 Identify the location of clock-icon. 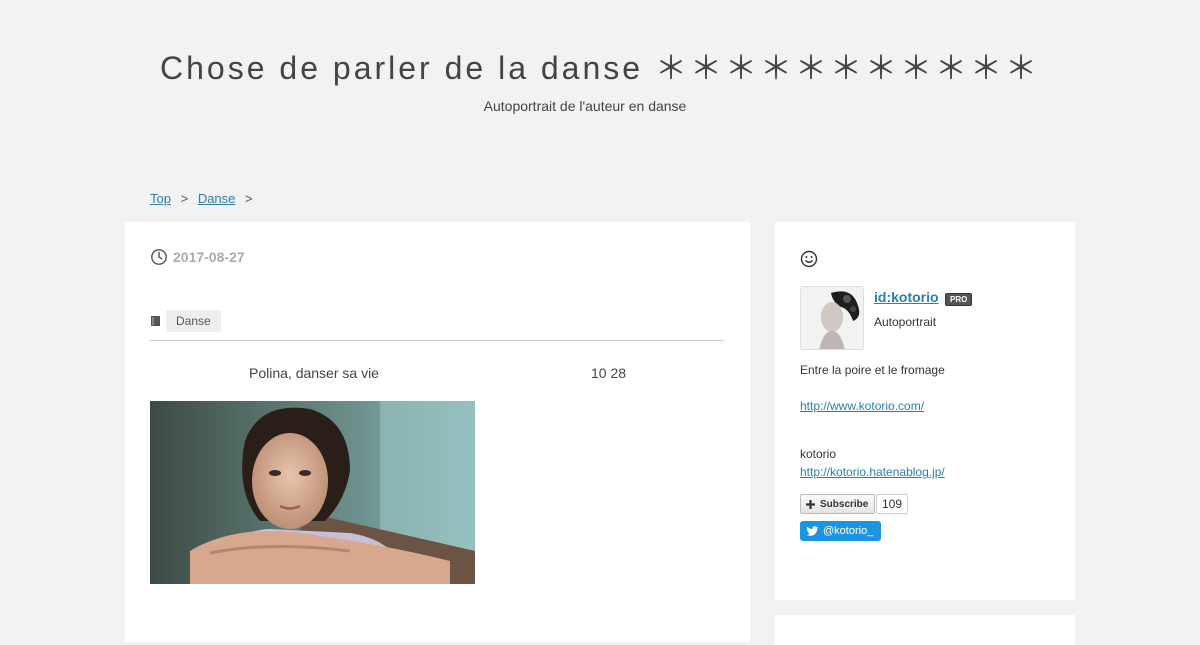
(159, 257).